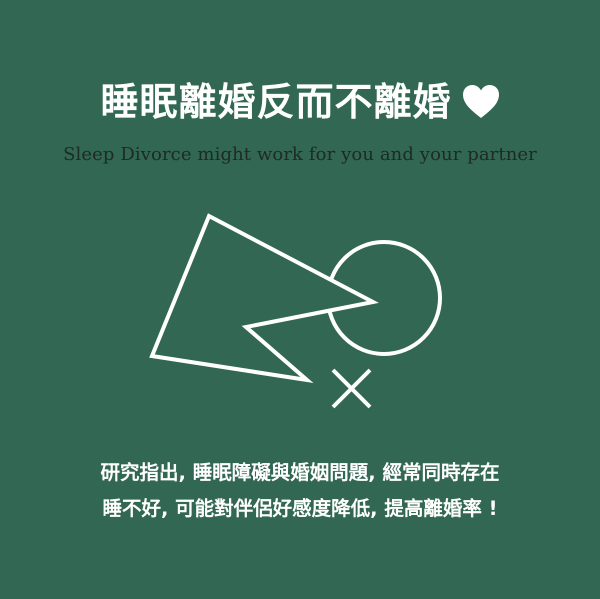  Describe the element at coordinates (300, 508) in the screenshot. I see `body-line-2: 睡不好, 可能對伴侶好感度降低, 提高離婚率 !` at that location.